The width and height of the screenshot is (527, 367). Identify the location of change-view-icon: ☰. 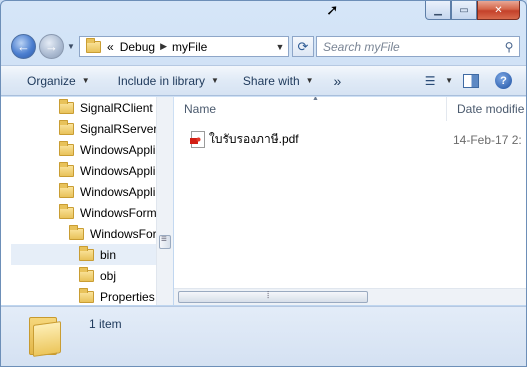
(430, 81).